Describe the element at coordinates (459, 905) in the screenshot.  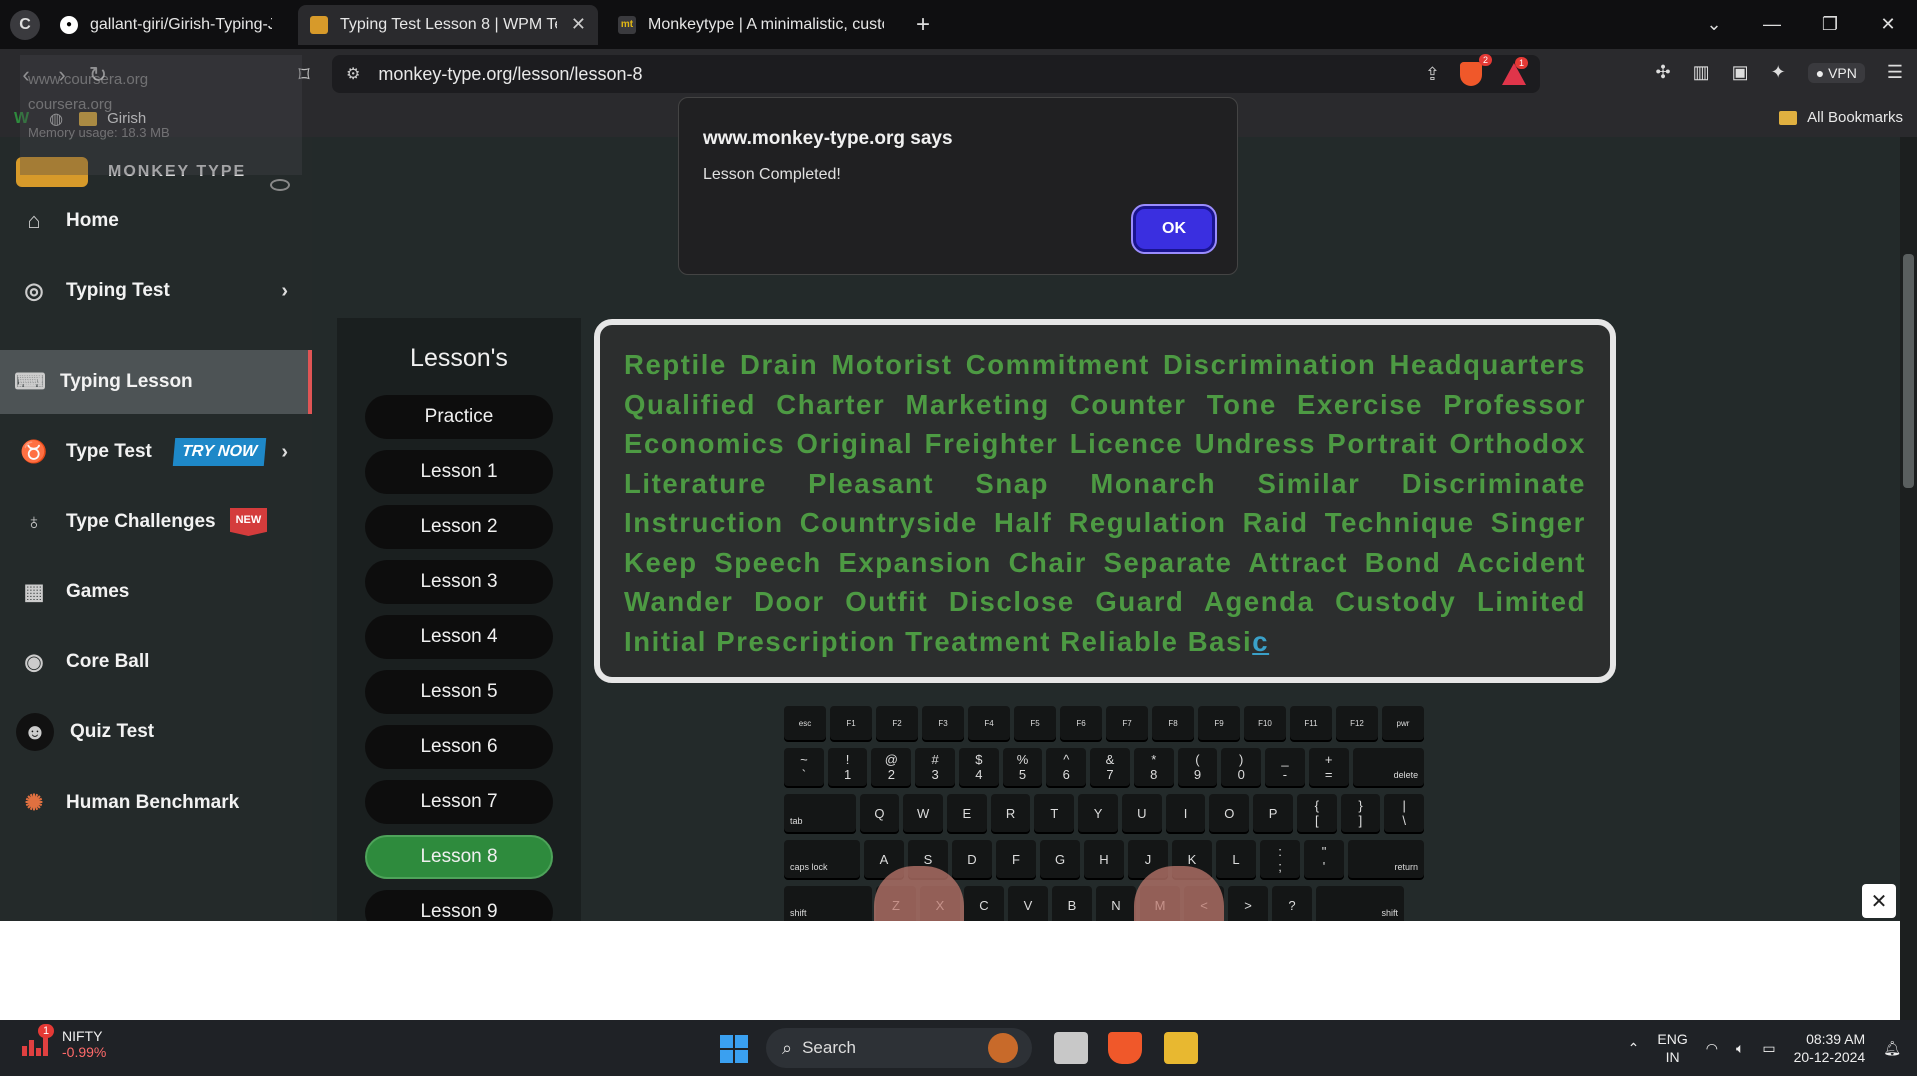
I see `lesson-button-9: Lesson 9` at that location.